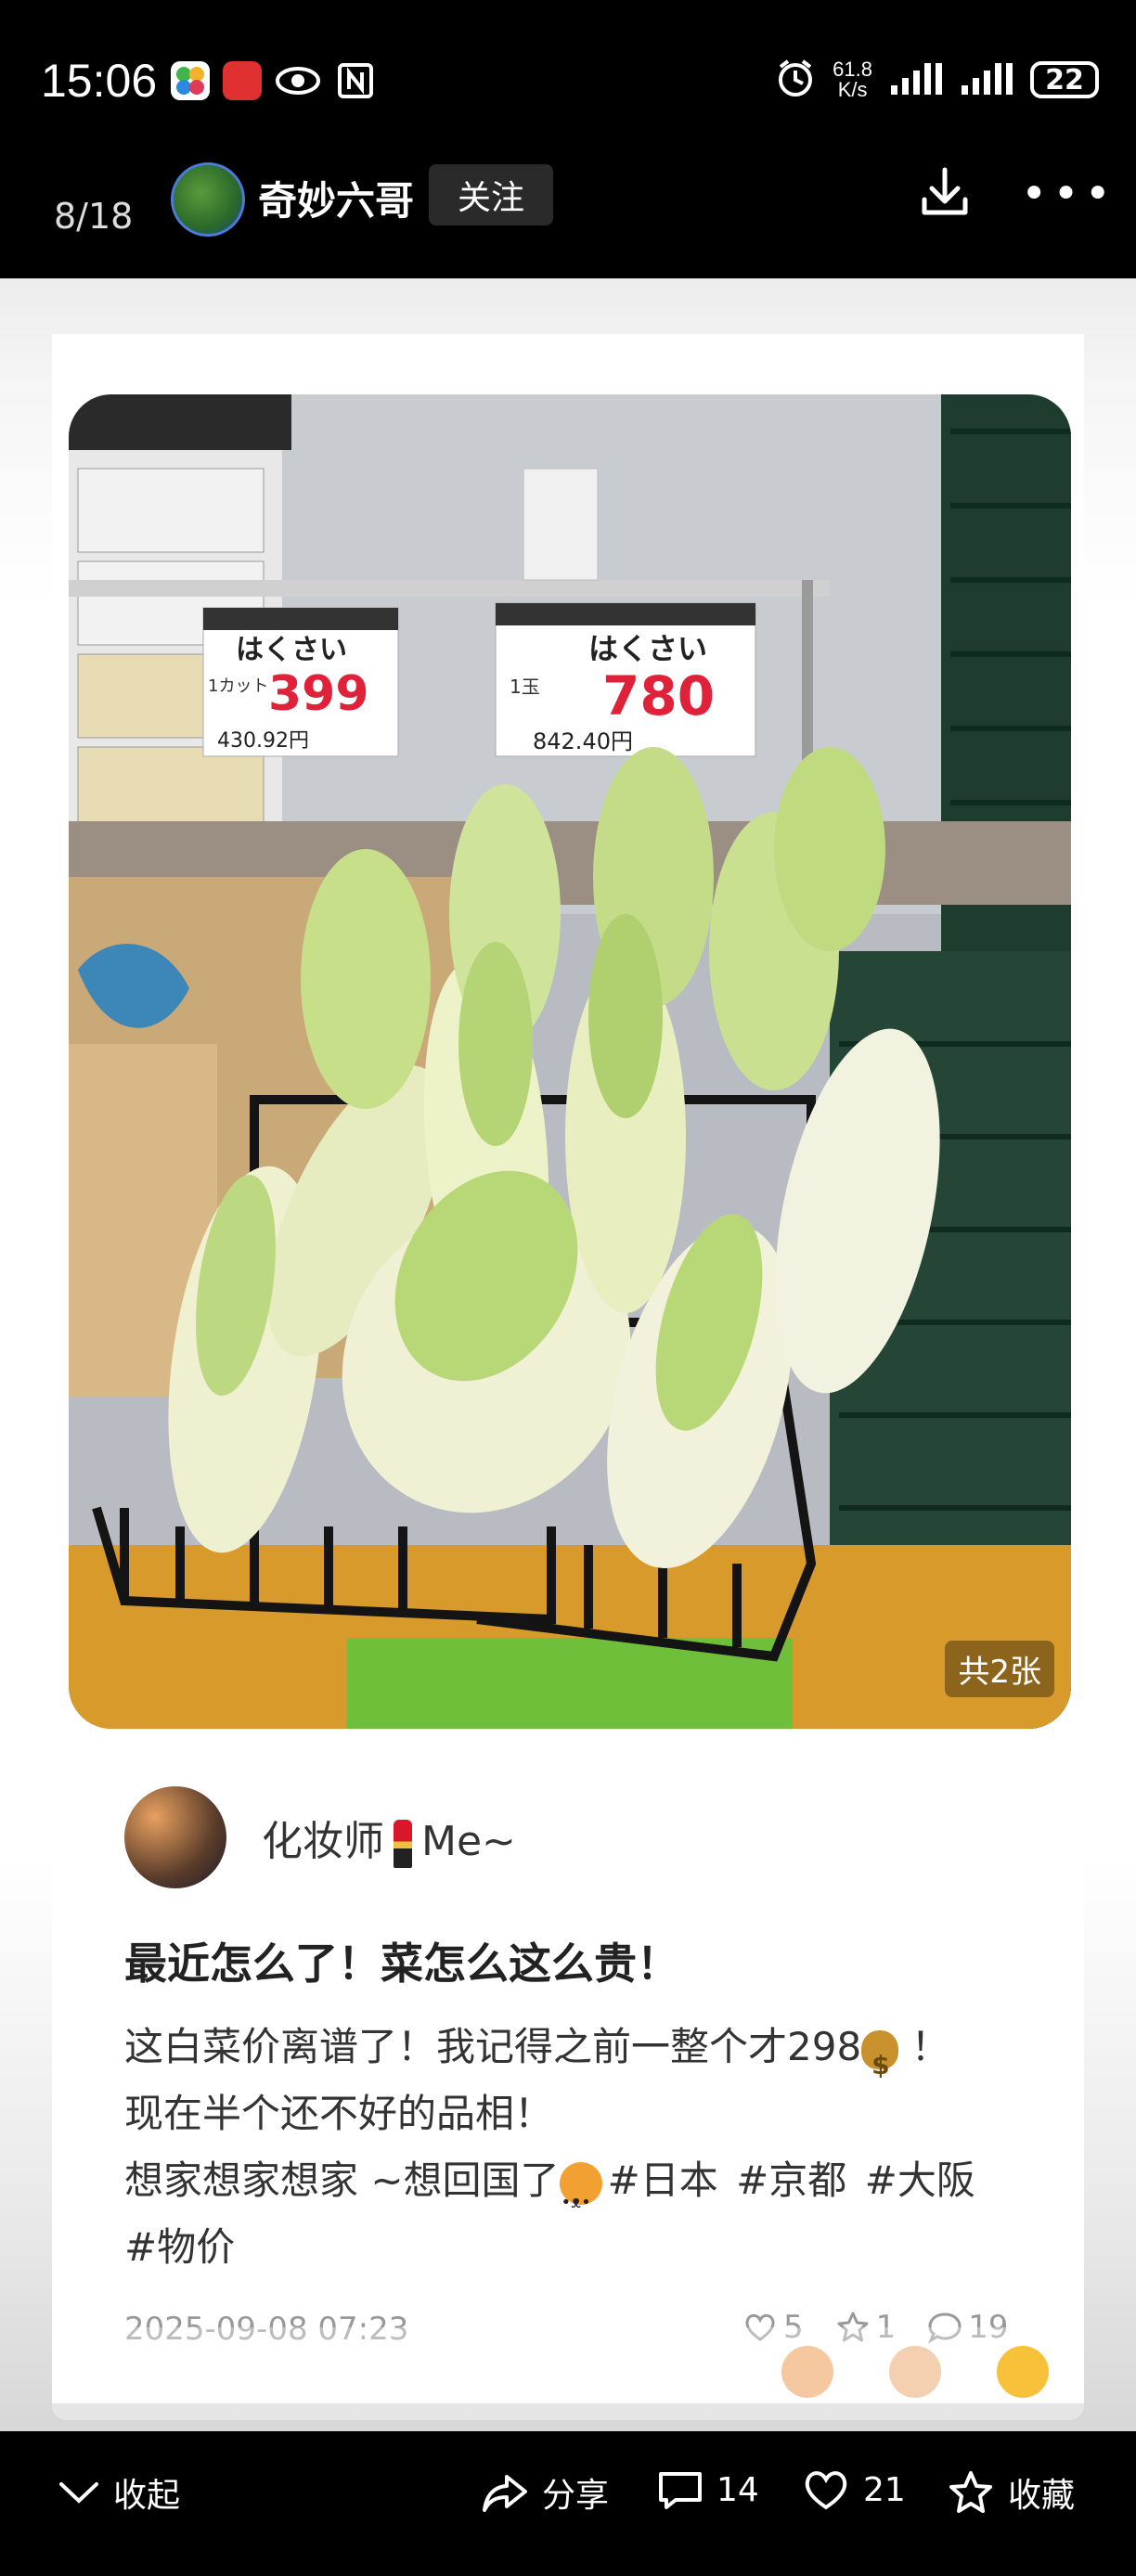 This screenshot has width=1136, height=2576. I want to click on hashtag: #大阪, so click(920, 2180).